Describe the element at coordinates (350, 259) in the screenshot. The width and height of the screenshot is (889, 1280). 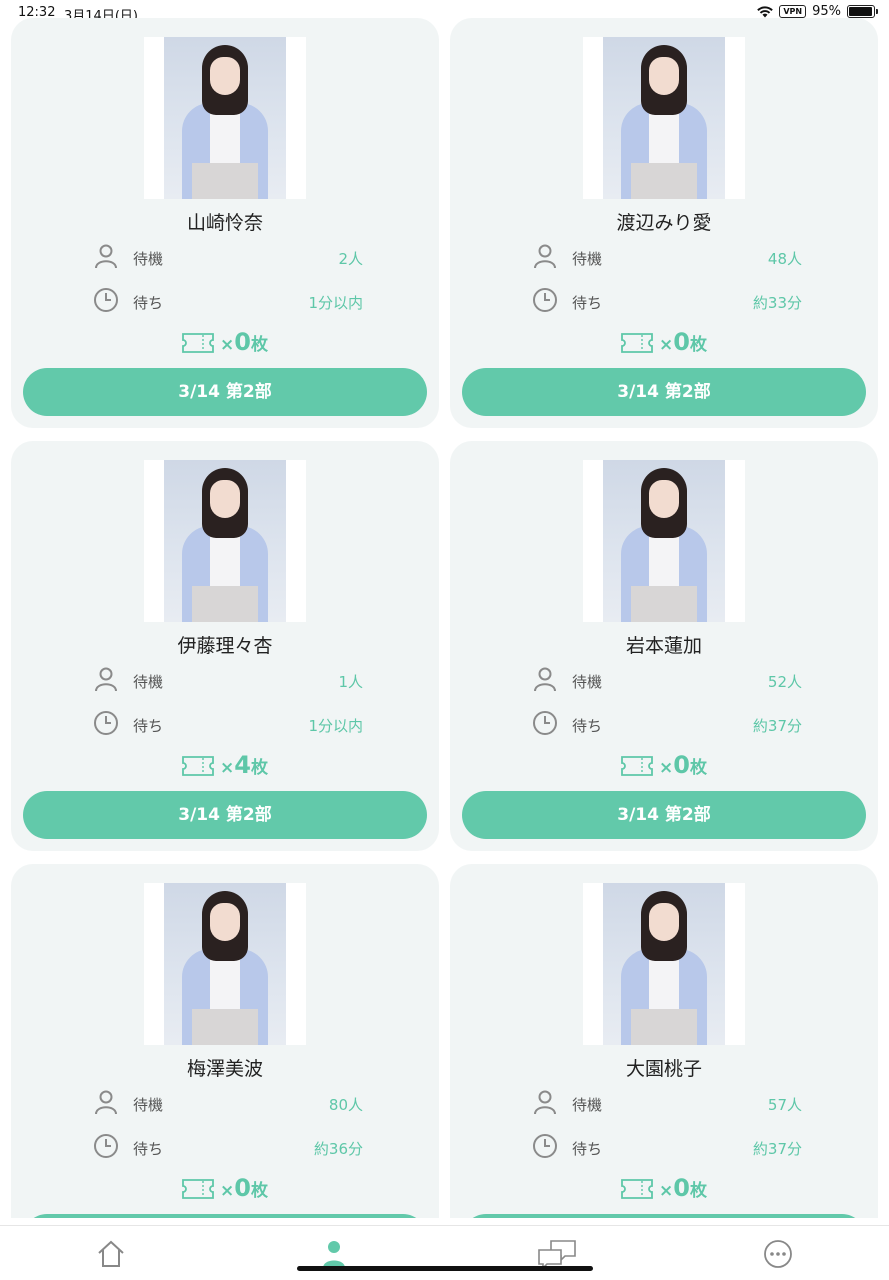
I see `waiting-count: 2人` at that location.